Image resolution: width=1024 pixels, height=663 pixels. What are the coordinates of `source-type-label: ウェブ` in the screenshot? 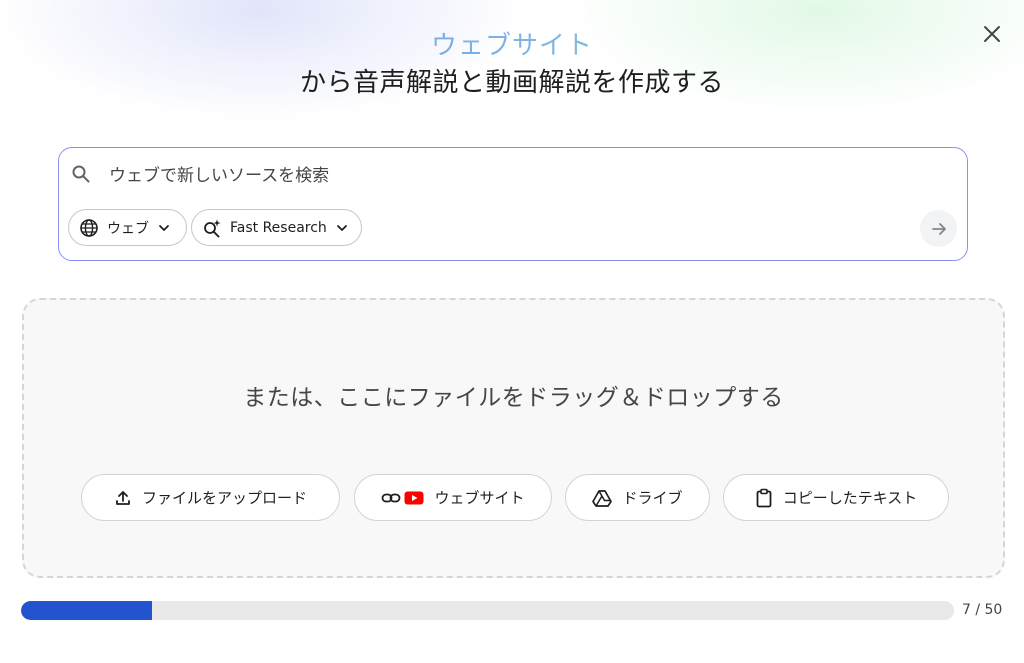 It's located at (128, 228).